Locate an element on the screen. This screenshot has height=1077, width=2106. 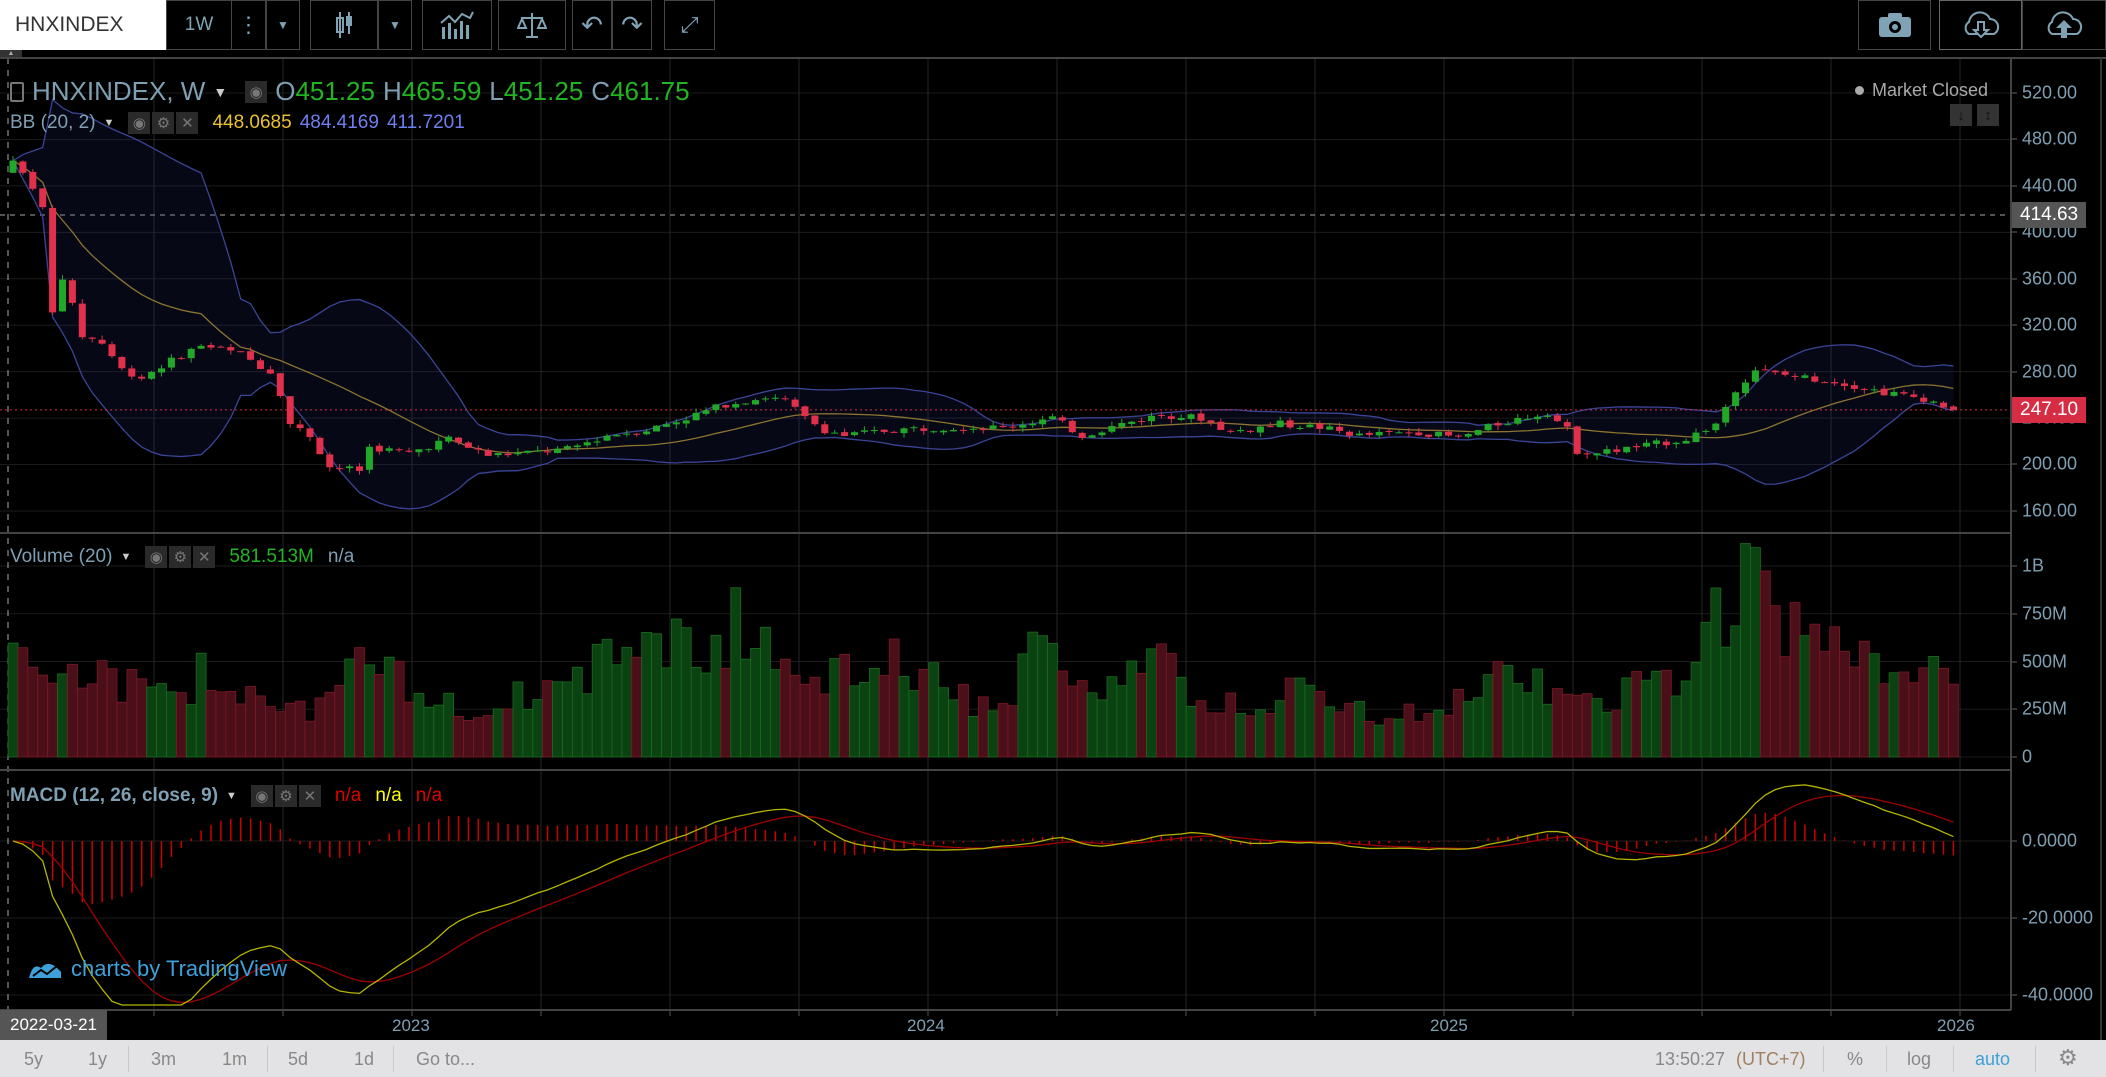
collapse-legend-icon is located at coordinates (17, 91).